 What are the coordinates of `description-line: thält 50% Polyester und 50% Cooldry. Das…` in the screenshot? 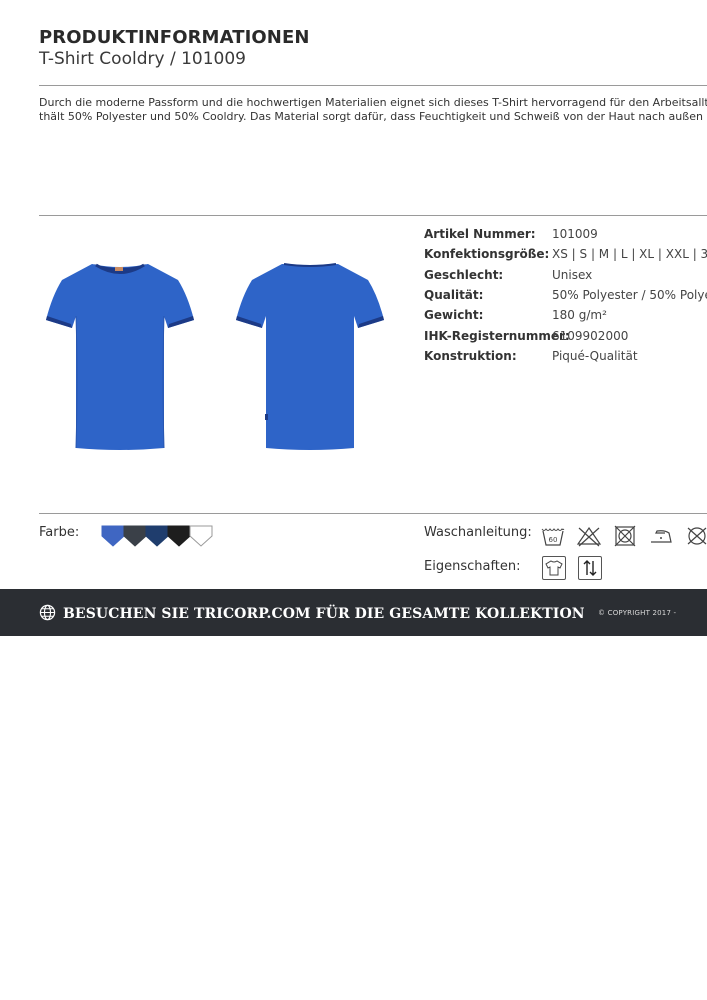 It's located at (373, 116).